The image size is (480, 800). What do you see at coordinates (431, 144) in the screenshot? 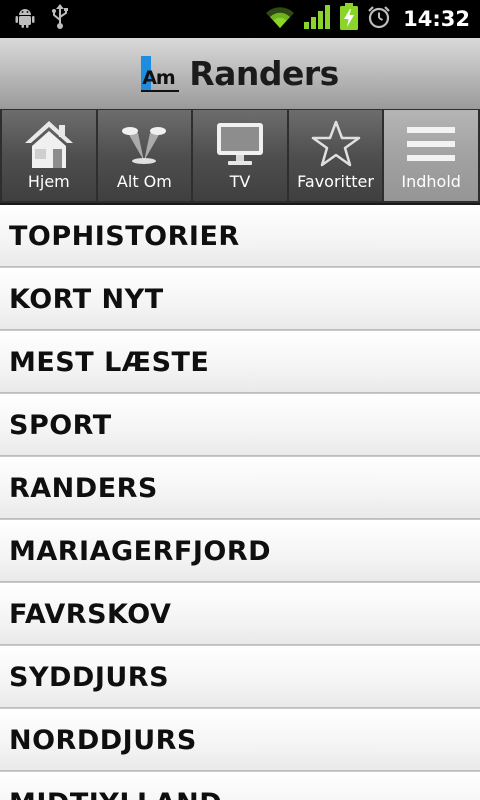
I see `menu-icon` at bounding box center [431, 144].